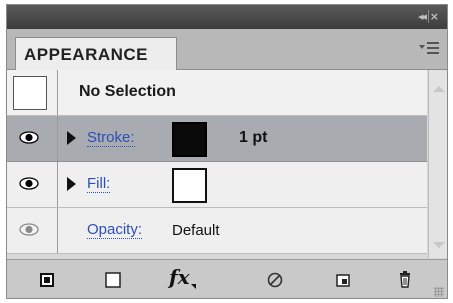 The image size is (453, 303). What do you see at coordinates (217, 139) in the screenshot?
I see `stroke-row: Stroke: 1 pt` at bounding box center [217, 139].